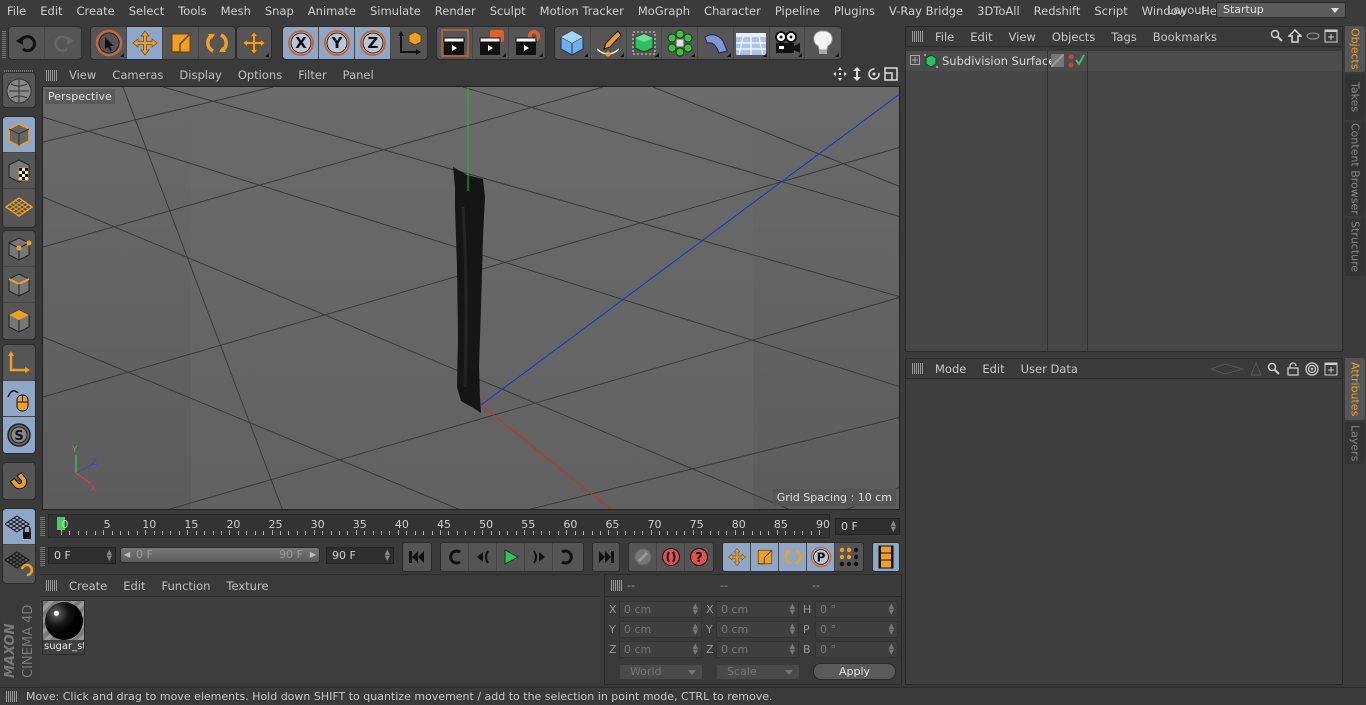 The image size is (1366, 705). I want to click on size-mode-dropdown: Scale, so click(758, 672).